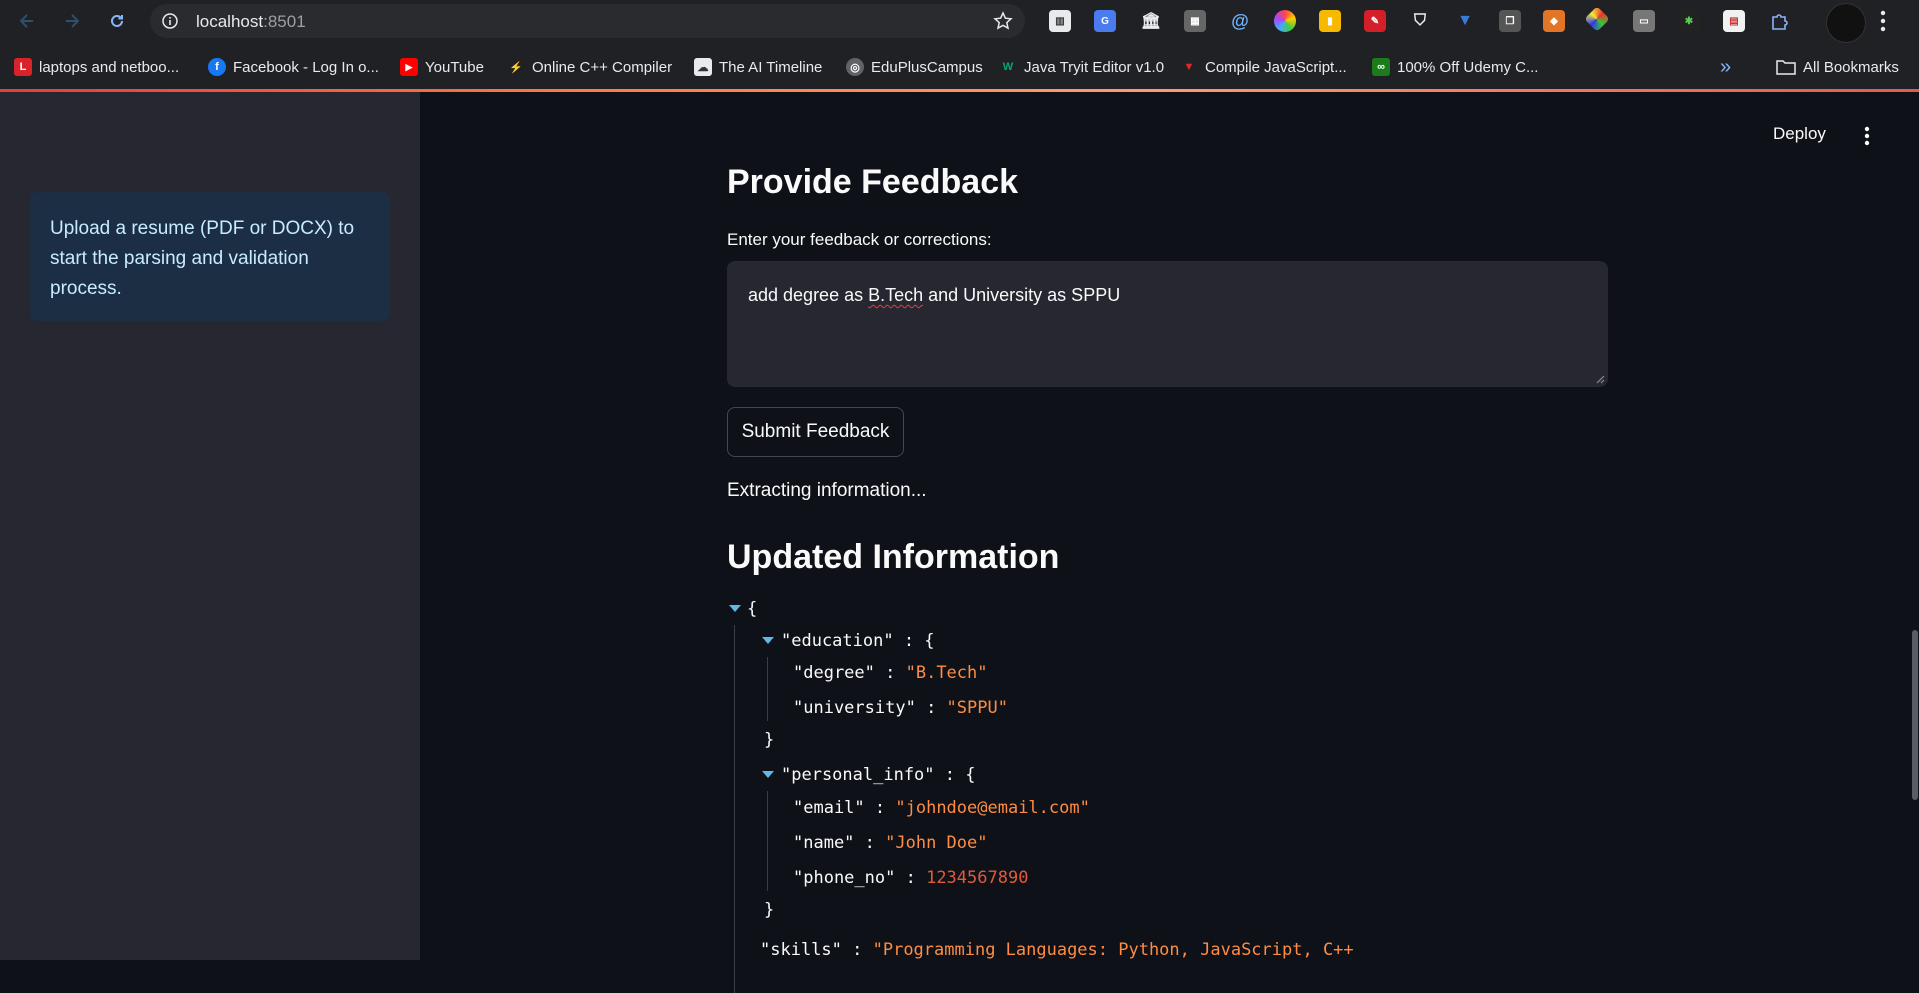  Describe the element at coordinates (801, 950) in the screenshot. I see `json-key: "skills"` at that location.